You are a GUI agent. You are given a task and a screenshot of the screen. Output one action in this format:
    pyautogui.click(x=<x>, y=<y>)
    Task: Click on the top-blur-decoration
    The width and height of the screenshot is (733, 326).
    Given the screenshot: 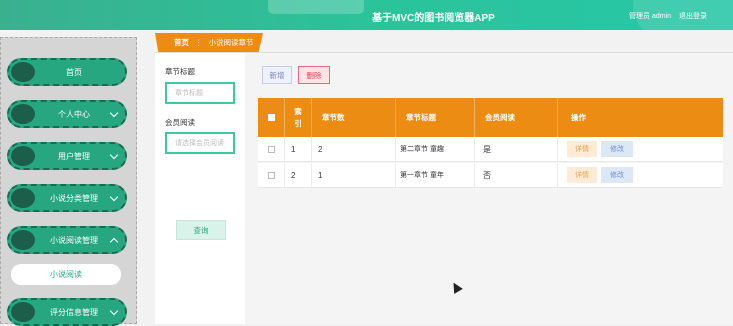 What is the action you would take?
    pyautogui.click(x=316, y=7)
    